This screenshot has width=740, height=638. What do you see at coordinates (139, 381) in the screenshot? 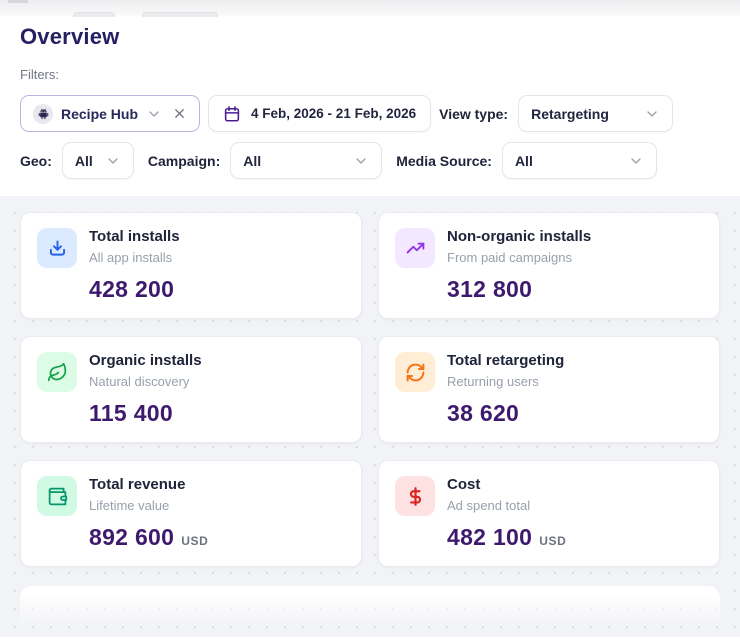
I see `metric-subtitle: Natural discovery` at bounding box center [139, 381].